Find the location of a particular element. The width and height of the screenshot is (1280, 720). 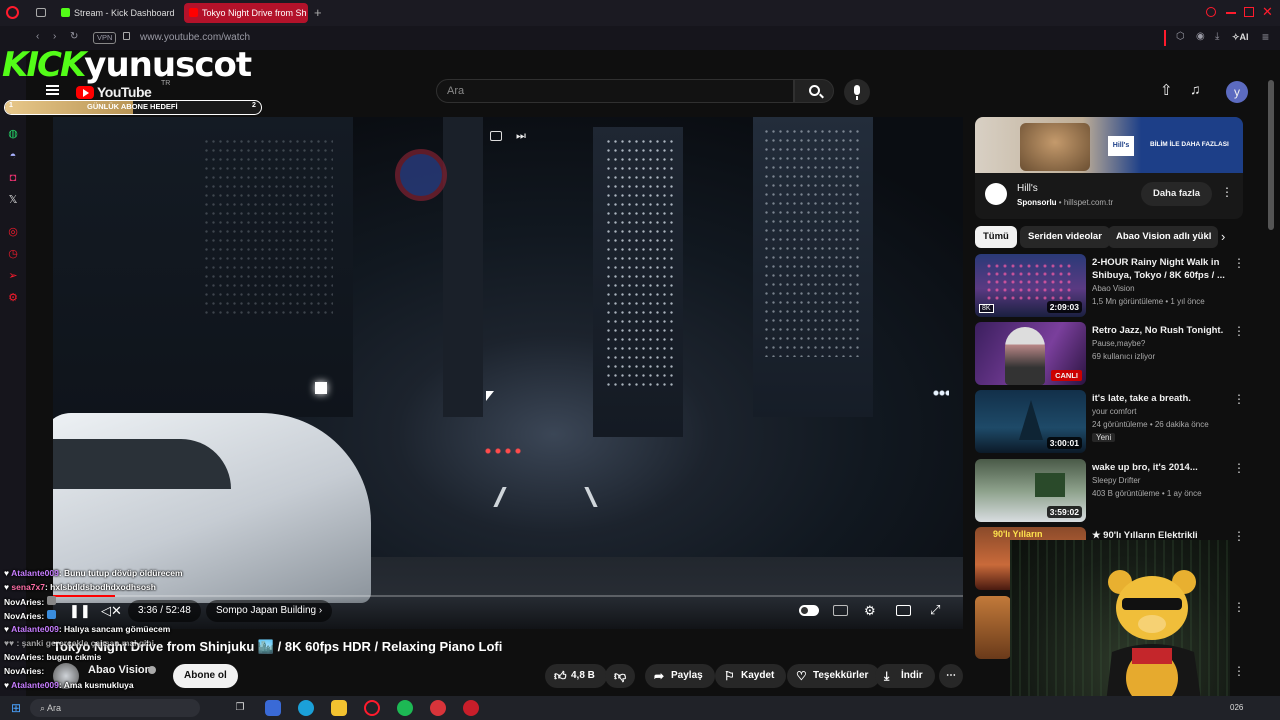

minimize-button is located at coordinates (1231, 13).